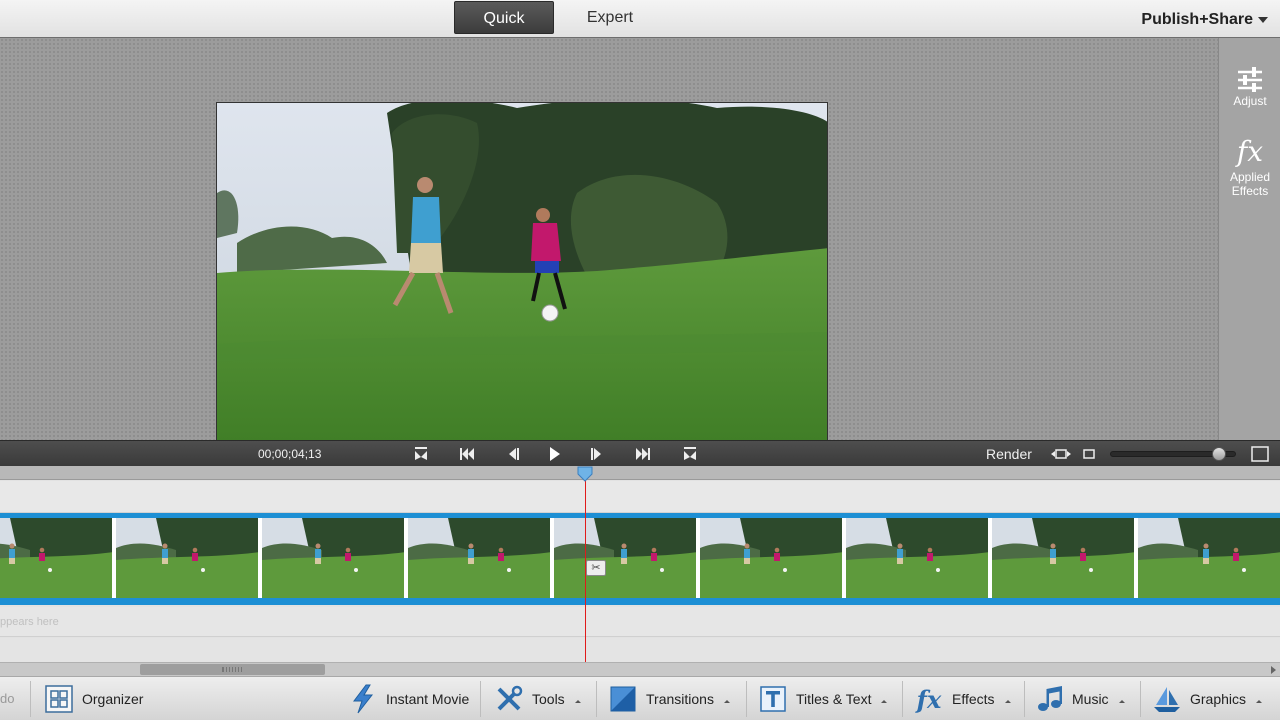 This screenshot has height=720, width=1280. Describe the element at coordinates (290, 454) in the screenshot. I see `timecode-display: 00;00;04;13` at that location.